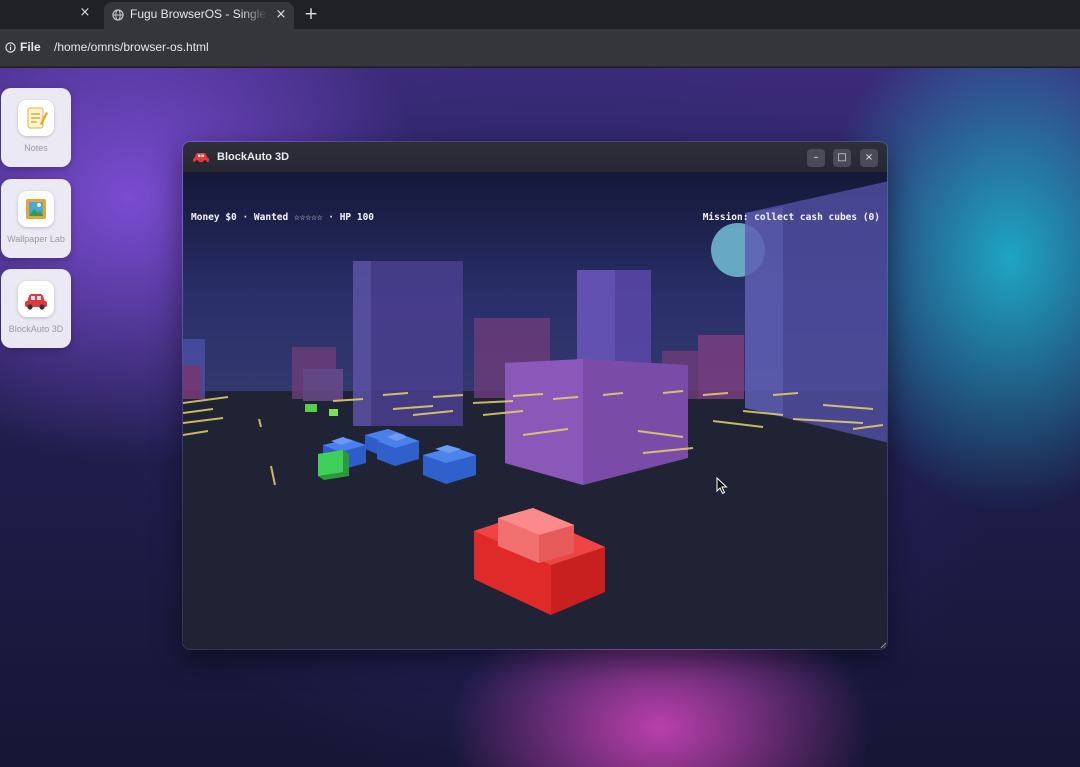 The width and height of the screenshot is (1080, 767). I want to click on cash-cube, so click(333, 465).